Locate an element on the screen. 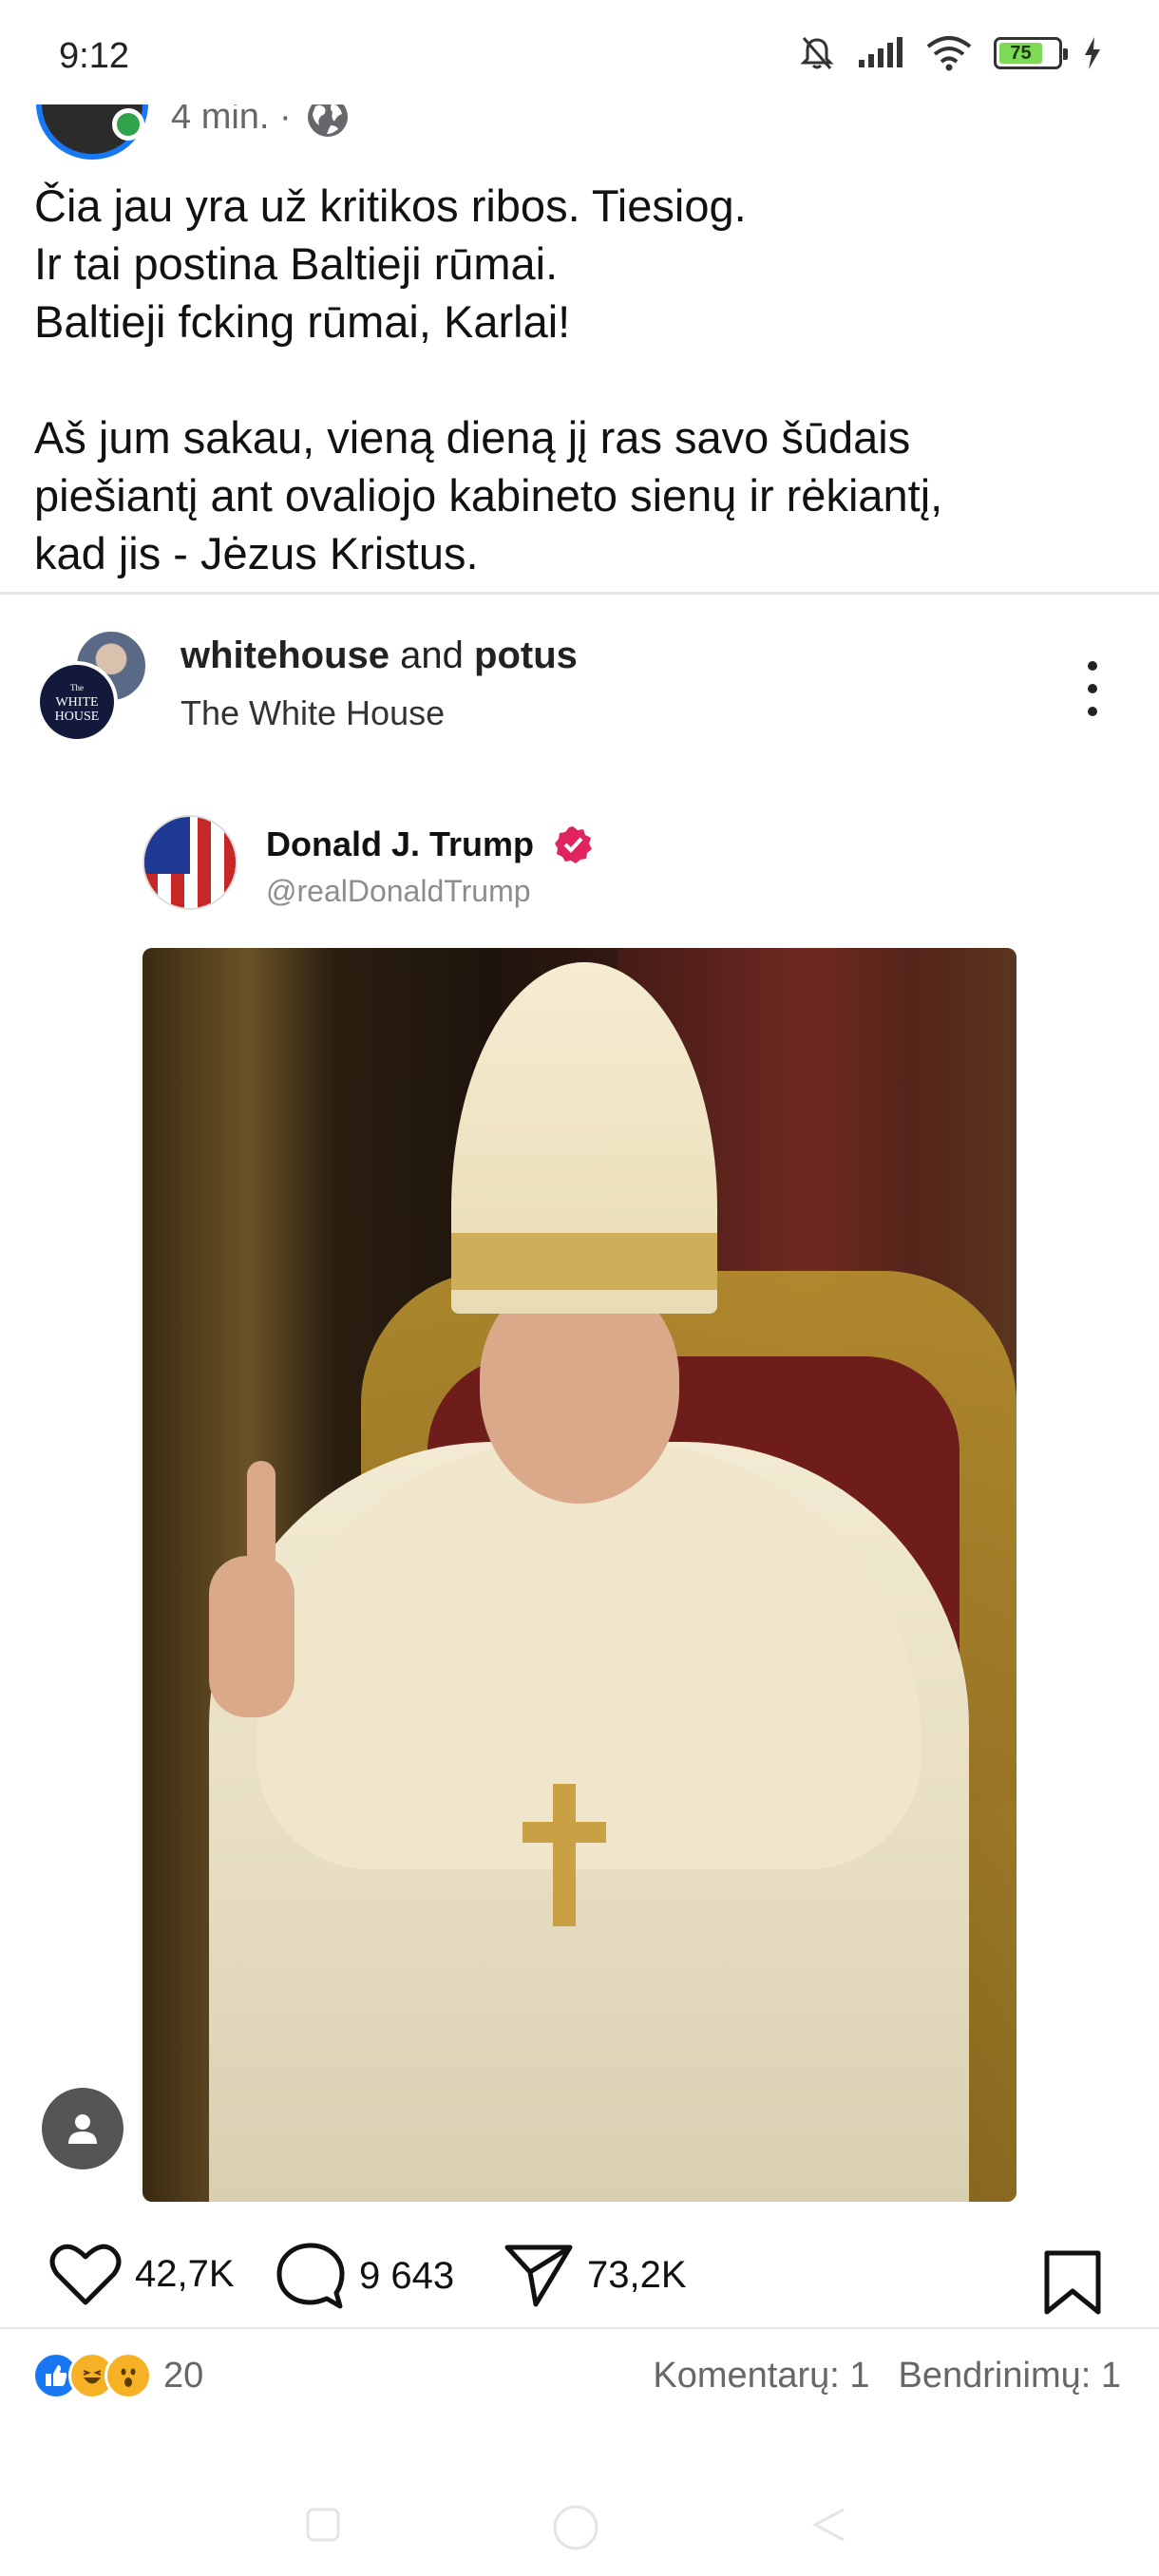 The image size is (1159, 2576). account-name-potus: potus is located at coordinates (526, 655).